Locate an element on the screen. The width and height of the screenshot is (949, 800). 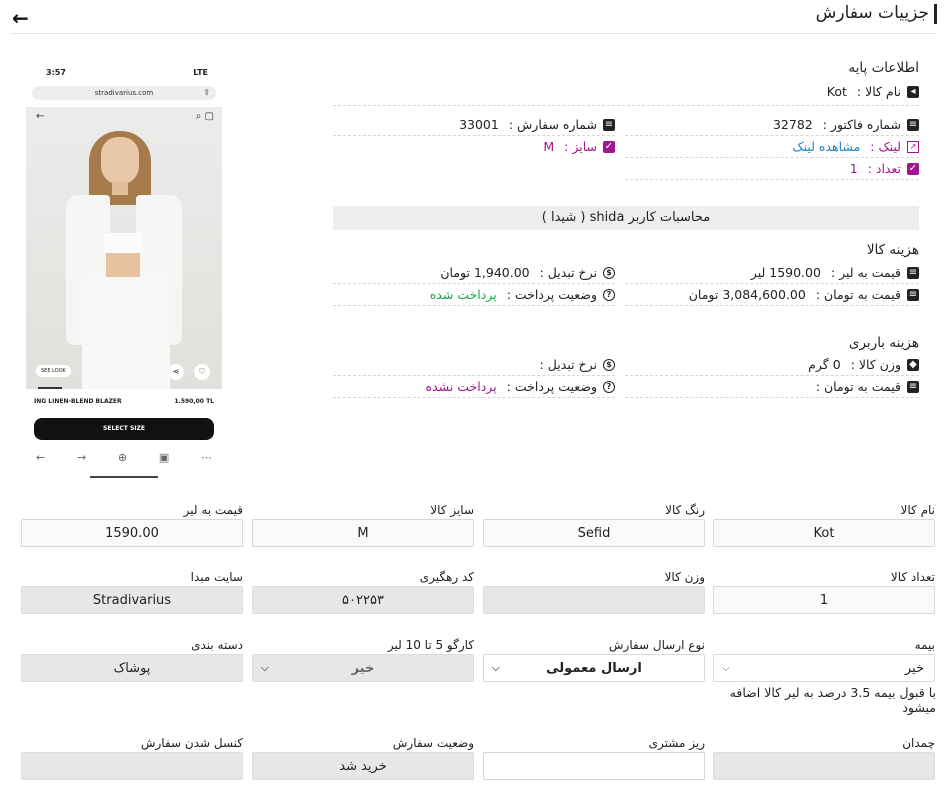
order-status-input: خرید شد is located at coordinates (363, 766).